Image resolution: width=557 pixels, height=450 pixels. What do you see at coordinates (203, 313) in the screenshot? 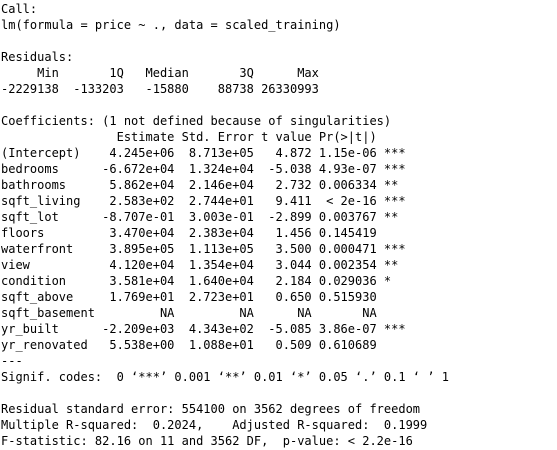
I see `coef-row-sqft-basement: sqft_basement NA NA NA NA` at bounding box center [203, 313].